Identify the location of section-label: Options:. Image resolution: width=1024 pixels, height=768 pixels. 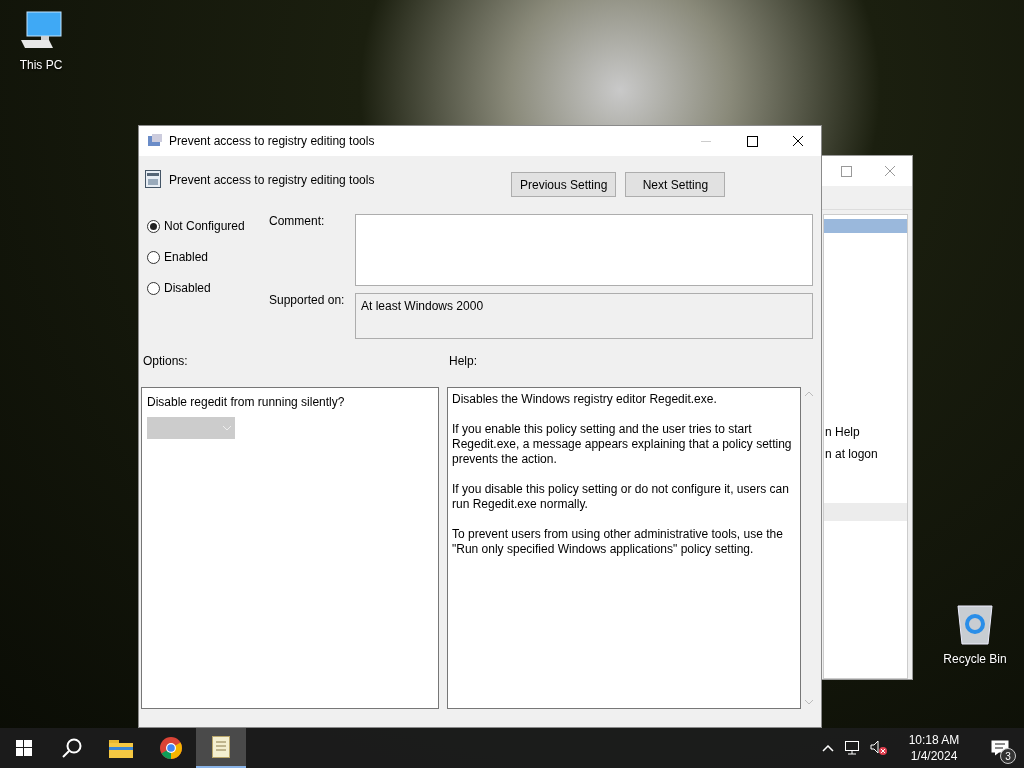
(165, 361).